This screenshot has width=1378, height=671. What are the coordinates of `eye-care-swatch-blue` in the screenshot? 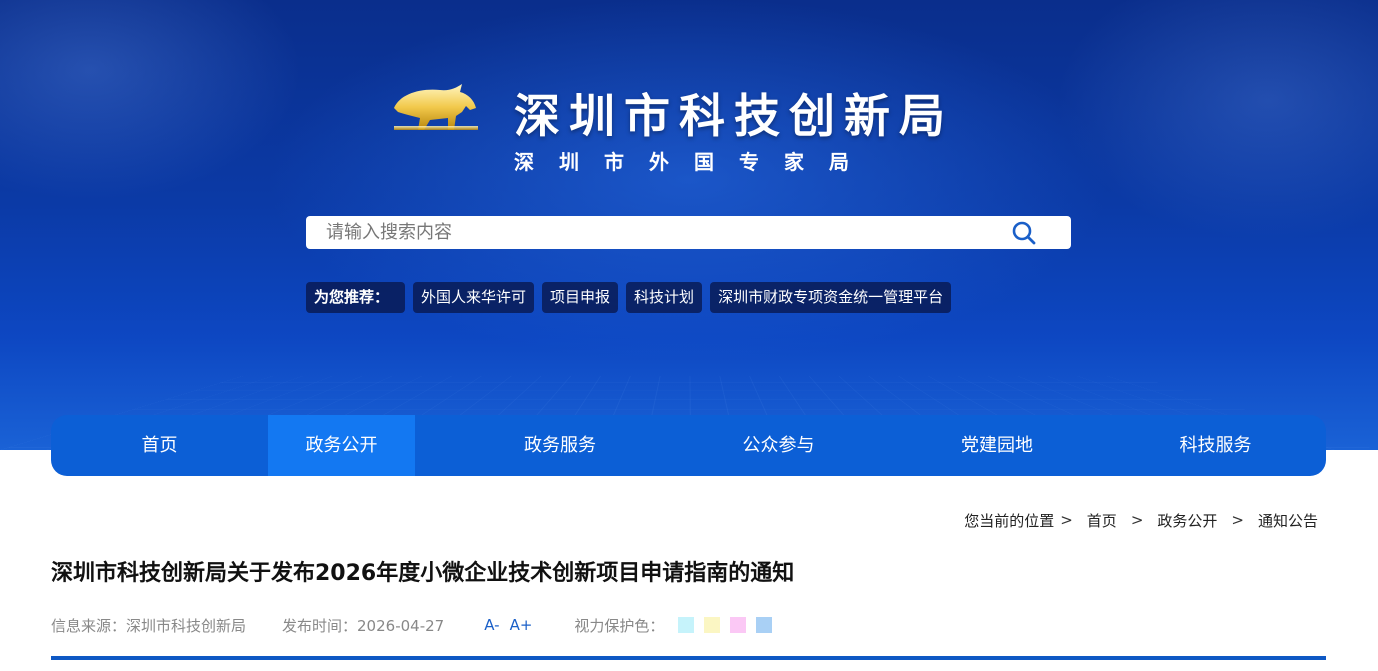 It's located at (764, 625).